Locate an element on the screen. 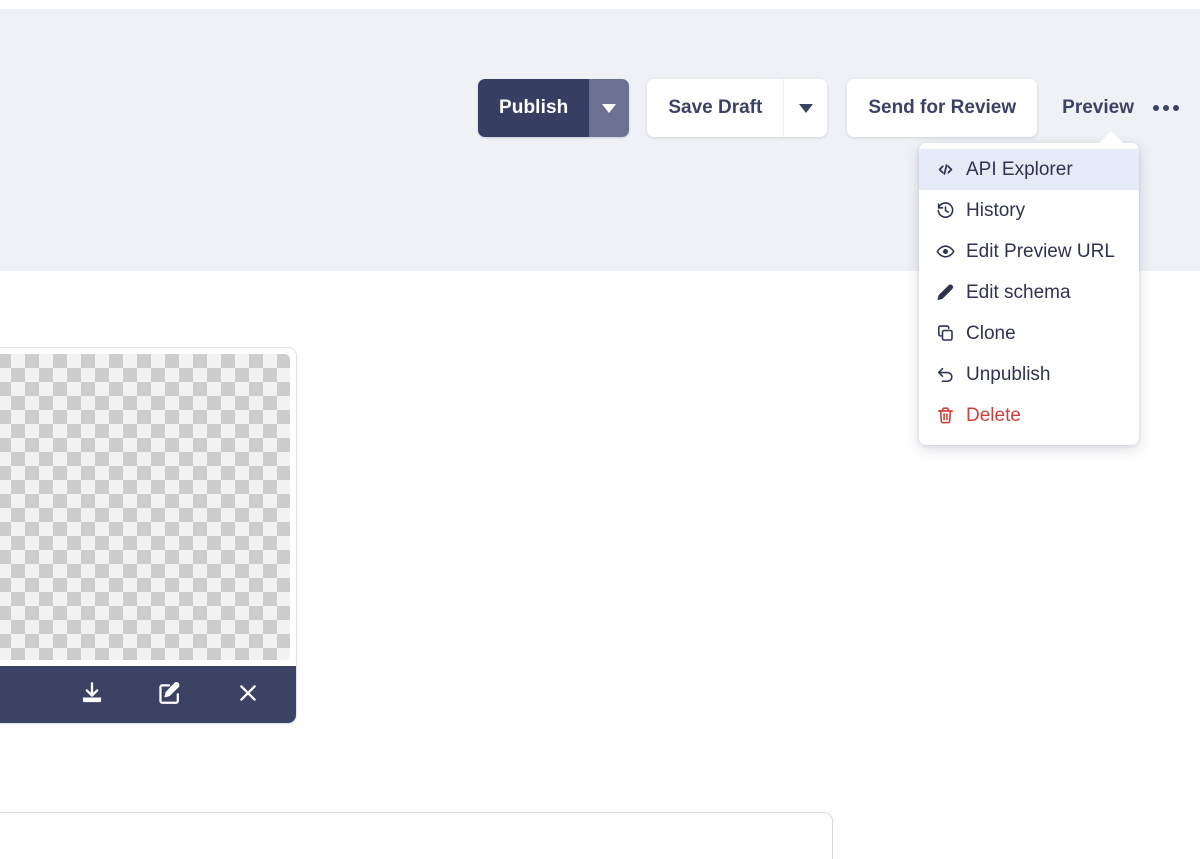  media-asset-card is located at coordinates (148, 535).